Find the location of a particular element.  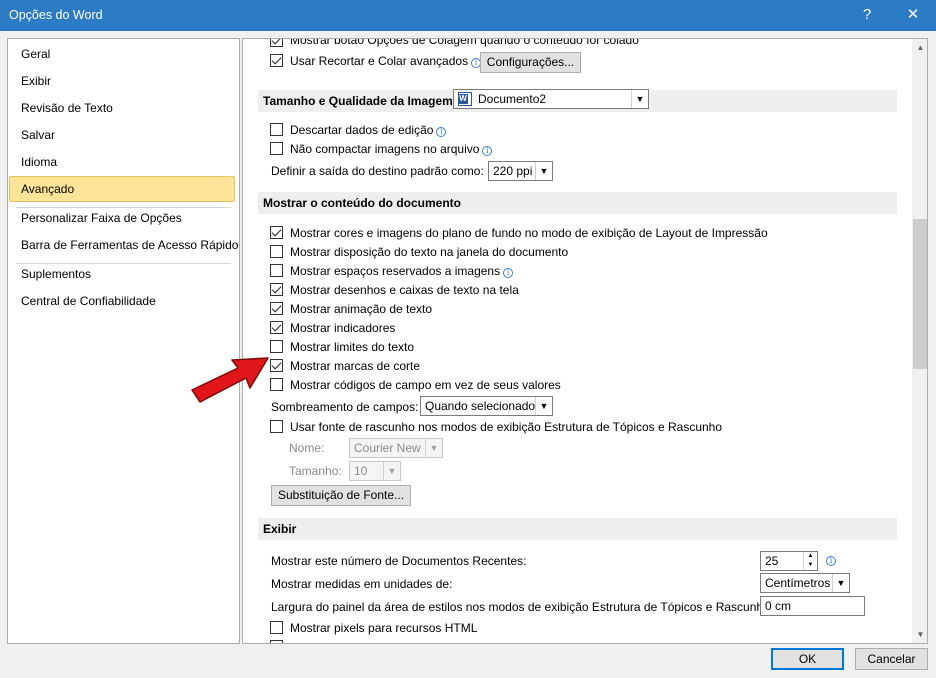

units-label: Mostrar medidas em unidades de: is located at coordinates (362, 584).